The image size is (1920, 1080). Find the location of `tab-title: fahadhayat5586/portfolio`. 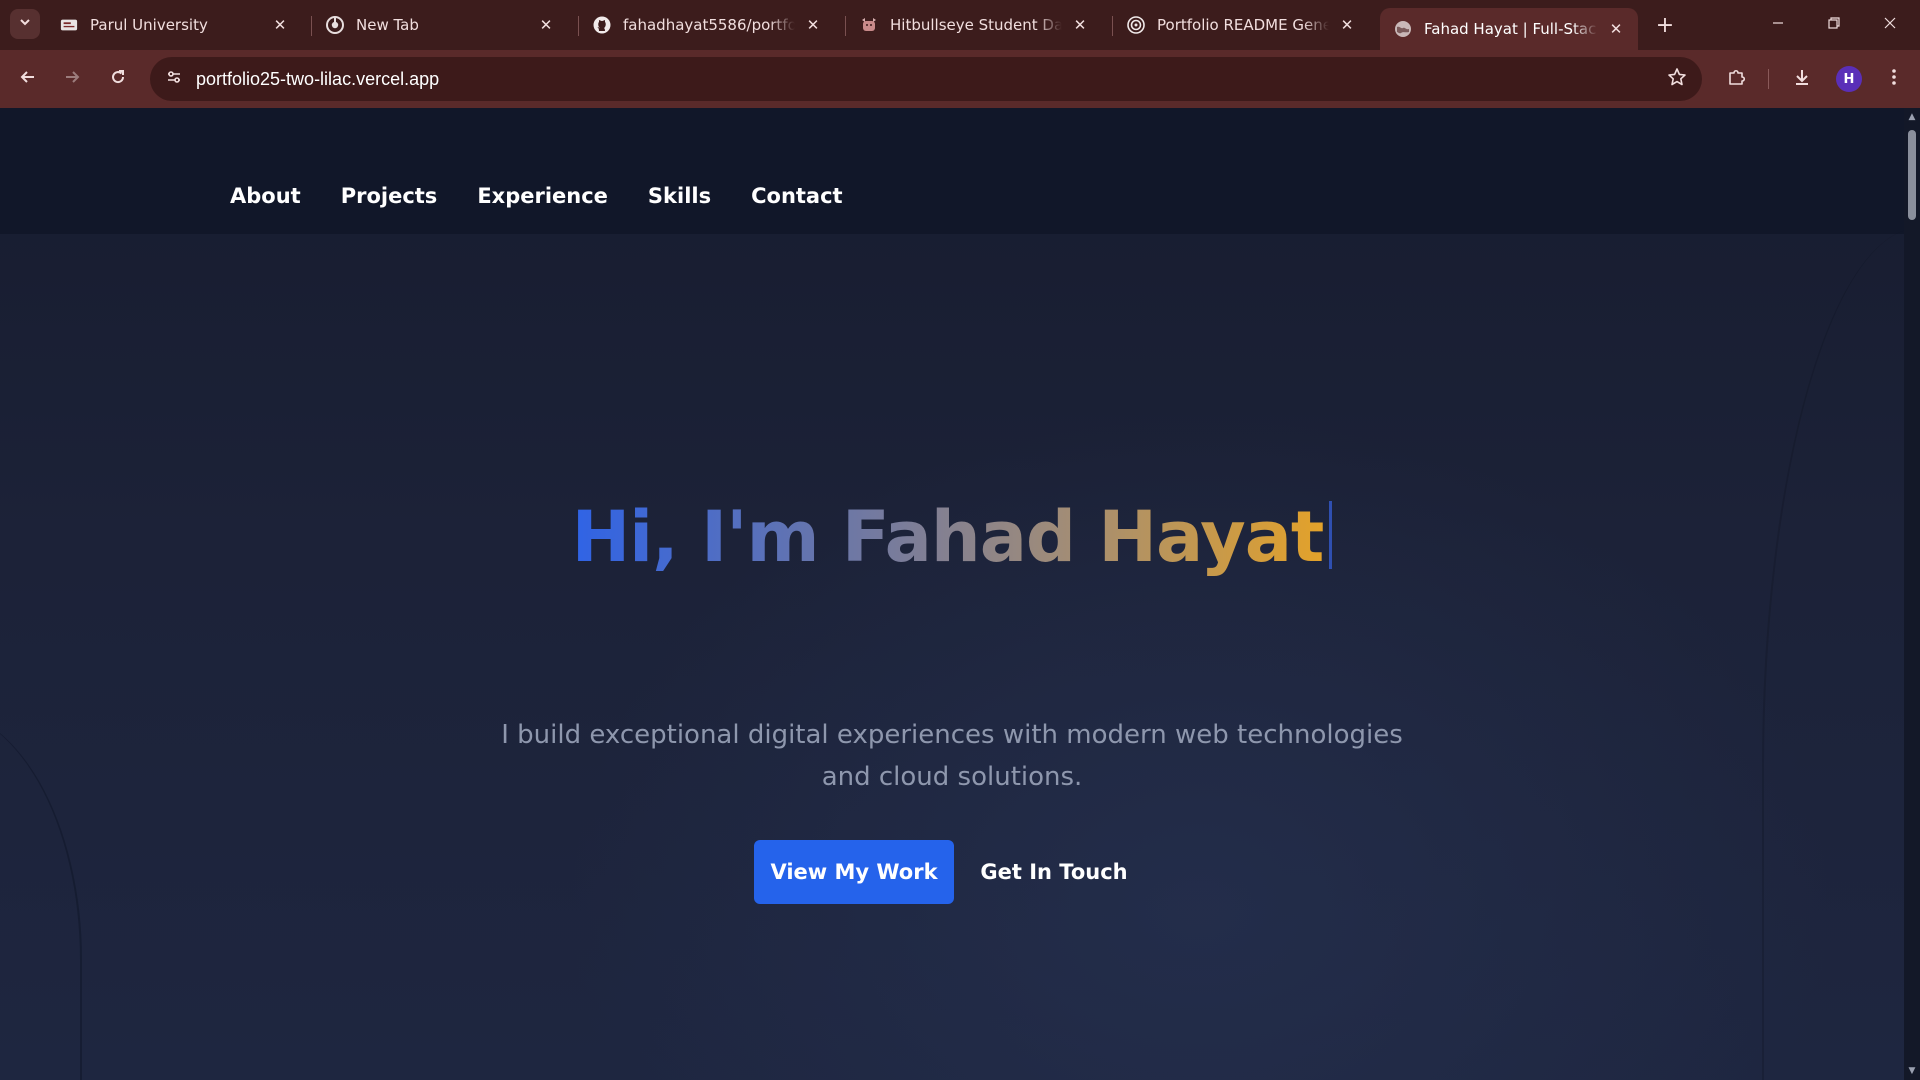

tab-title: fahadhayat5586/portfolio is located at coordinates (709, 25).